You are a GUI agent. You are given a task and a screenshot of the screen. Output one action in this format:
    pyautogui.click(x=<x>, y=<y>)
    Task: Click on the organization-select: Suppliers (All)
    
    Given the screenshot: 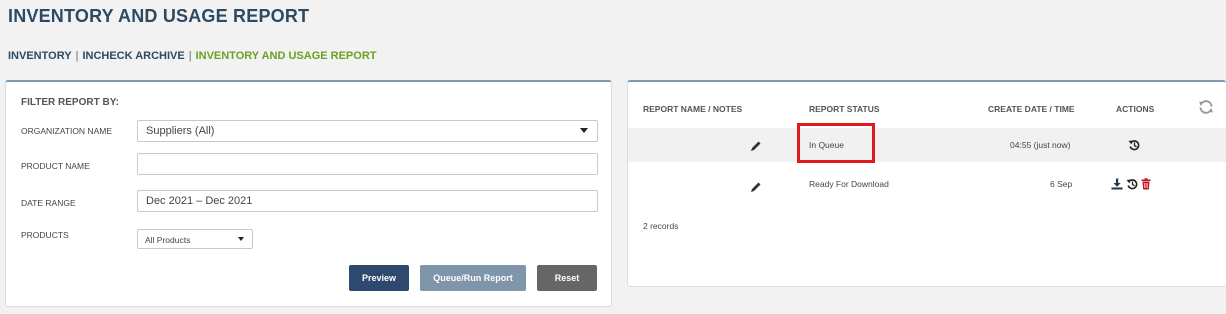 What is the action you would take?
    pyautogui.click(x=367, y=131)
    